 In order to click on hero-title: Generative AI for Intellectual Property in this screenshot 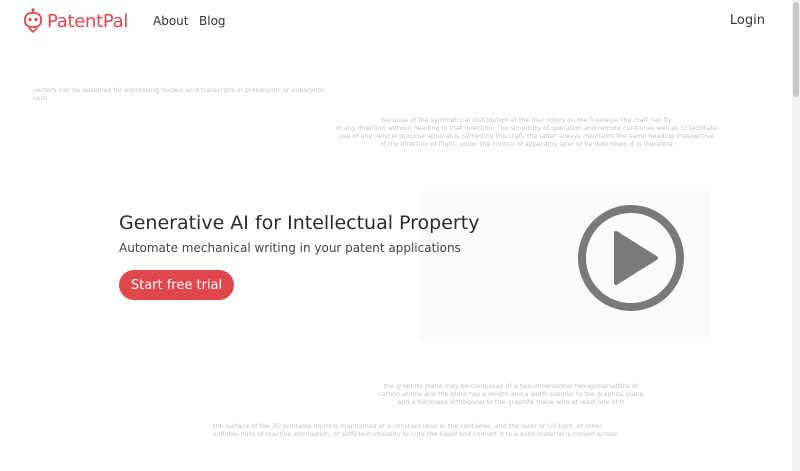, I will do `click(299, 223)`.